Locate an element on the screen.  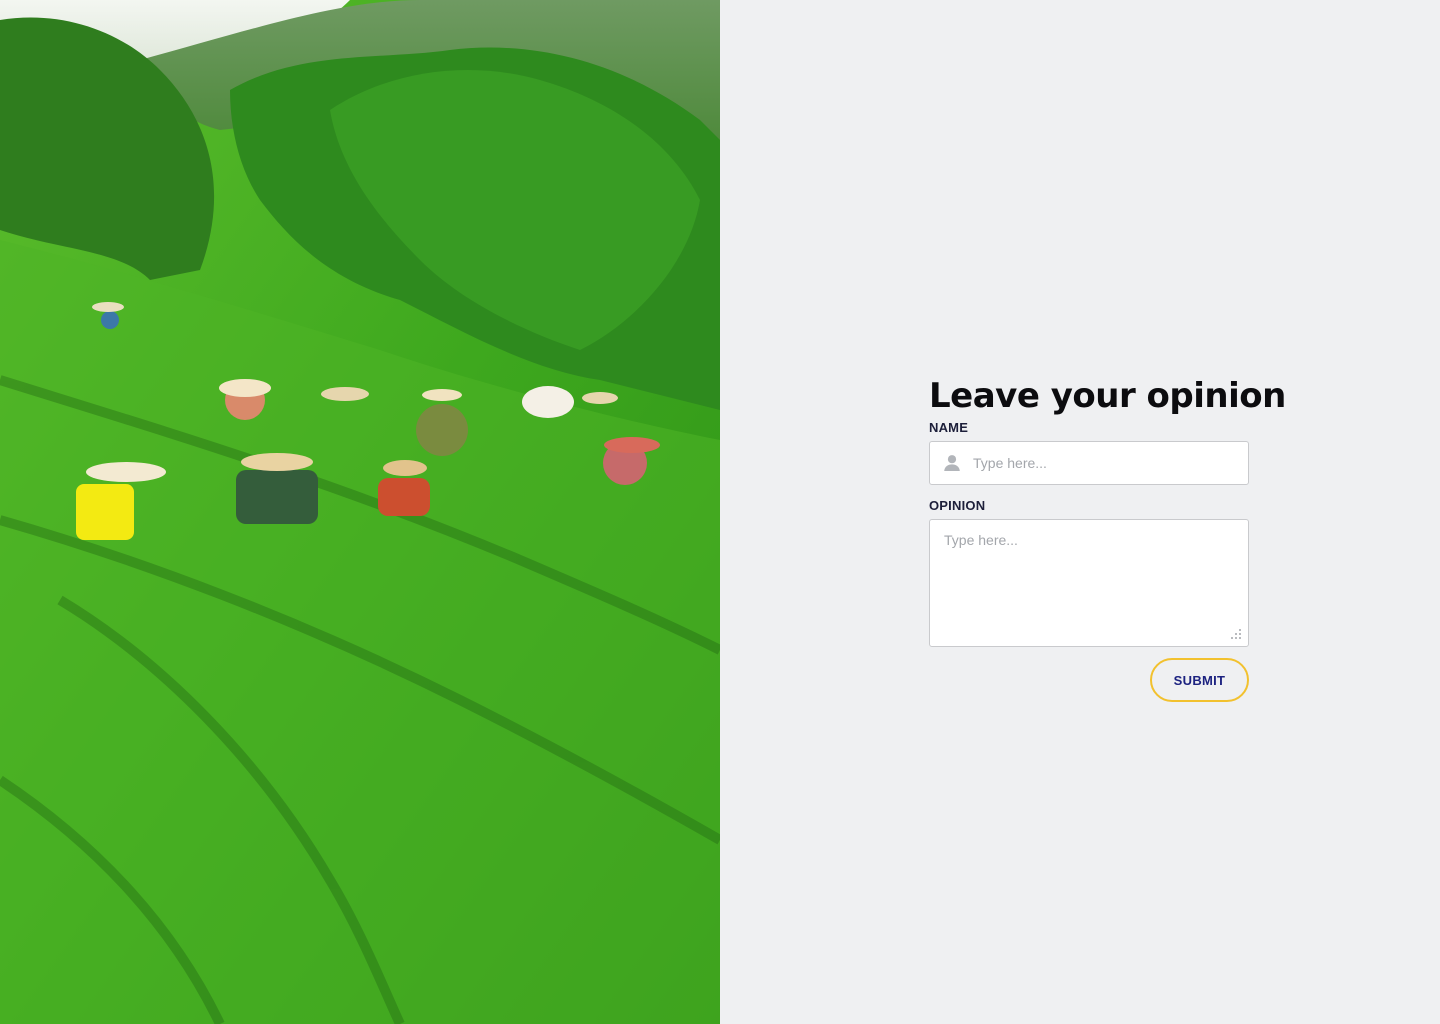
opinion-label: OPINION is located at coordinates (957, 505).